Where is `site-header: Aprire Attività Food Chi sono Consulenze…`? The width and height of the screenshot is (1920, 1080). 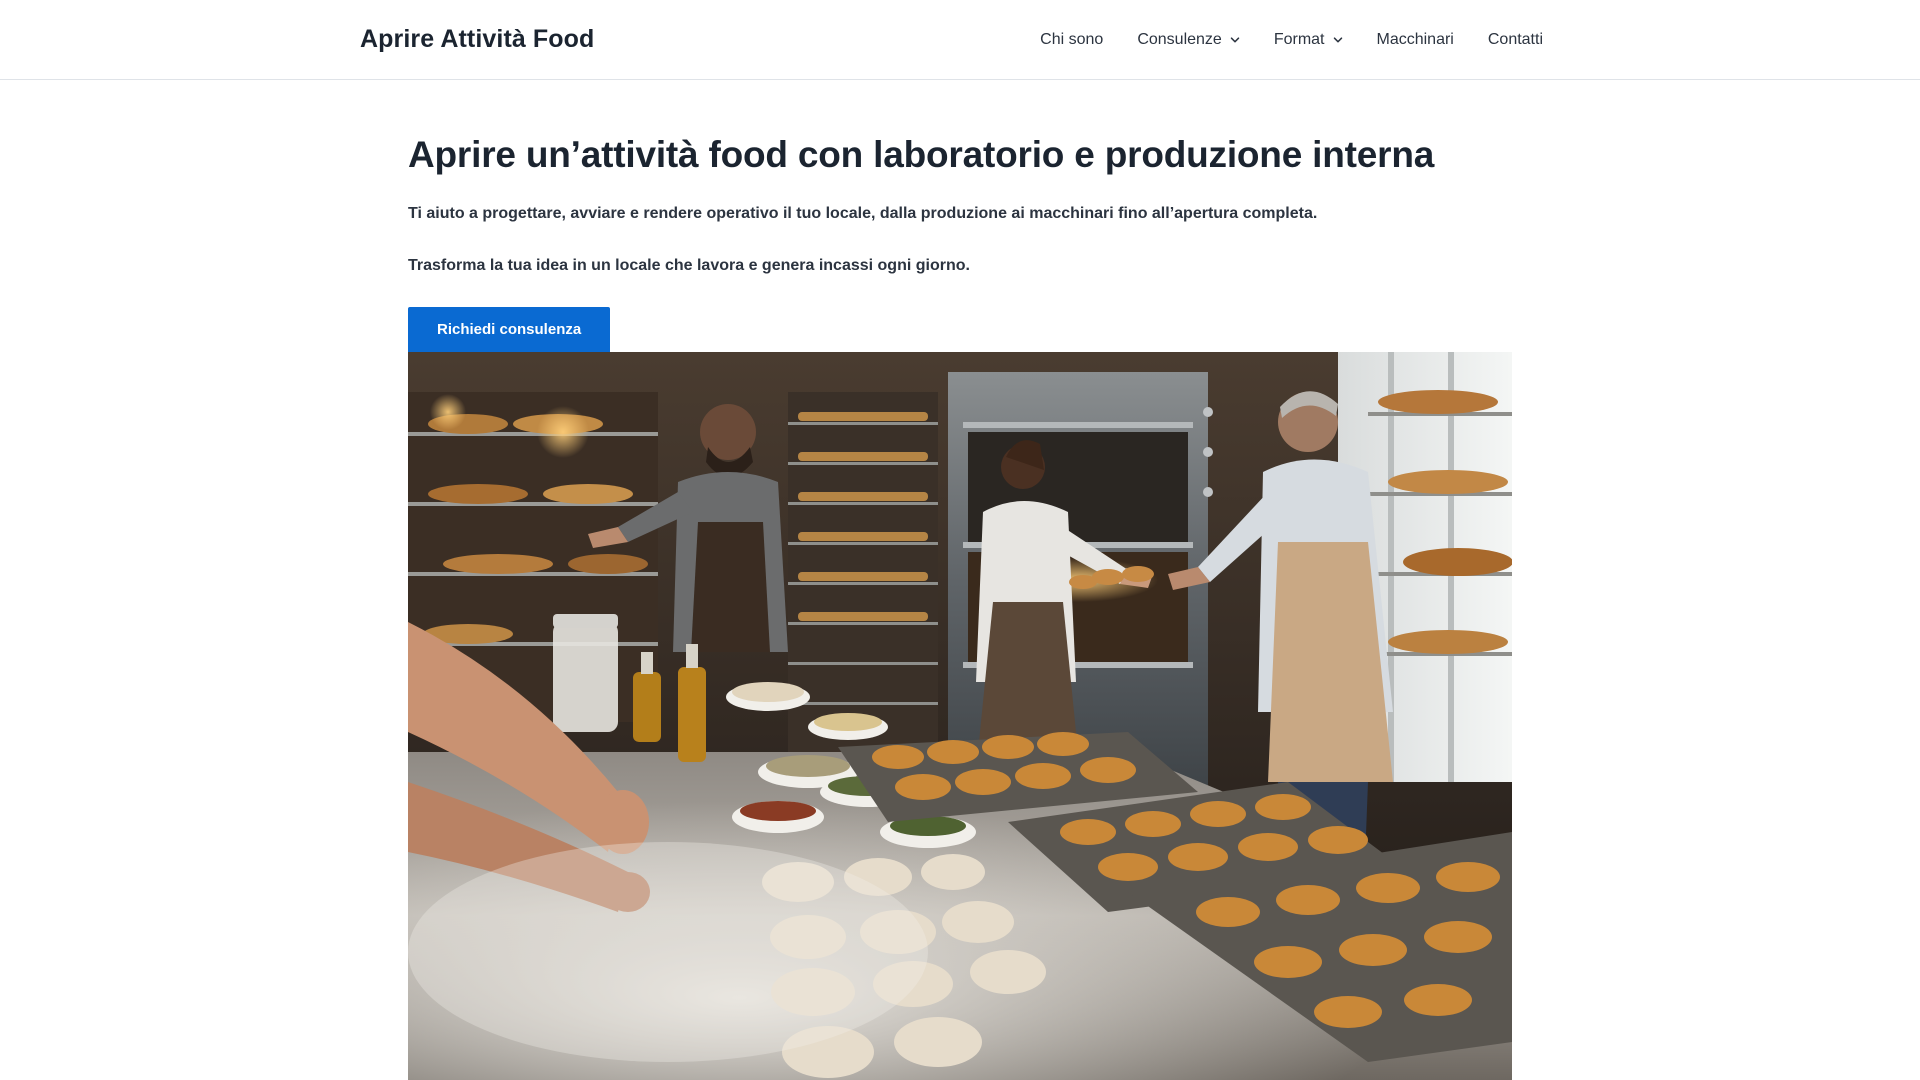 site-header: Aprire Attività Food Chi sono Consulenze… is located at coordinates (960, 40).